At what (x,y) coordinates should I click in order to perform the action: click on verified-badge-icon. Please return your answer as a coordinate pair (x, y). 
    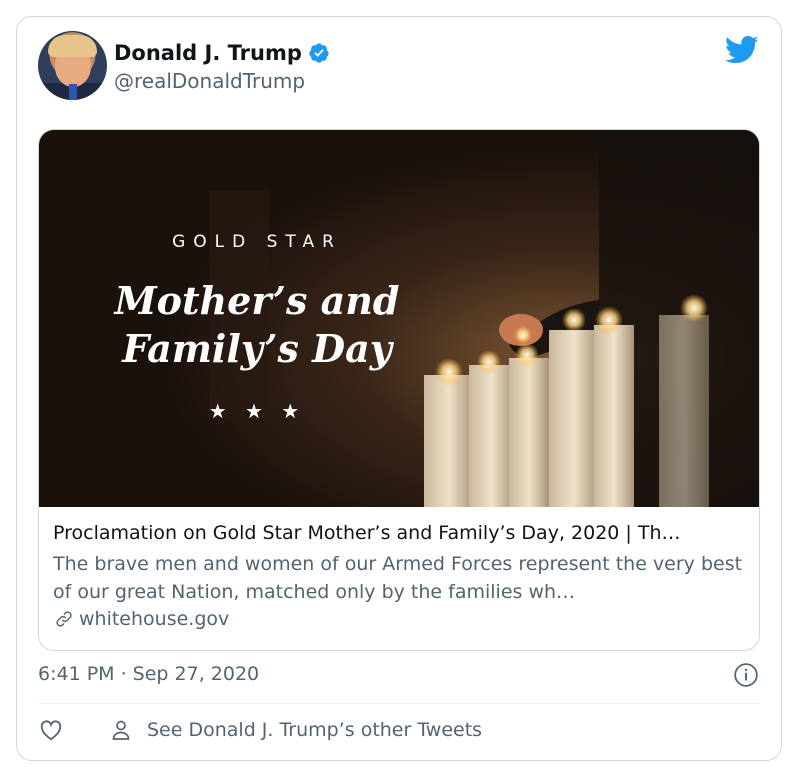
    Looking at the image, I should click on (319, 53).